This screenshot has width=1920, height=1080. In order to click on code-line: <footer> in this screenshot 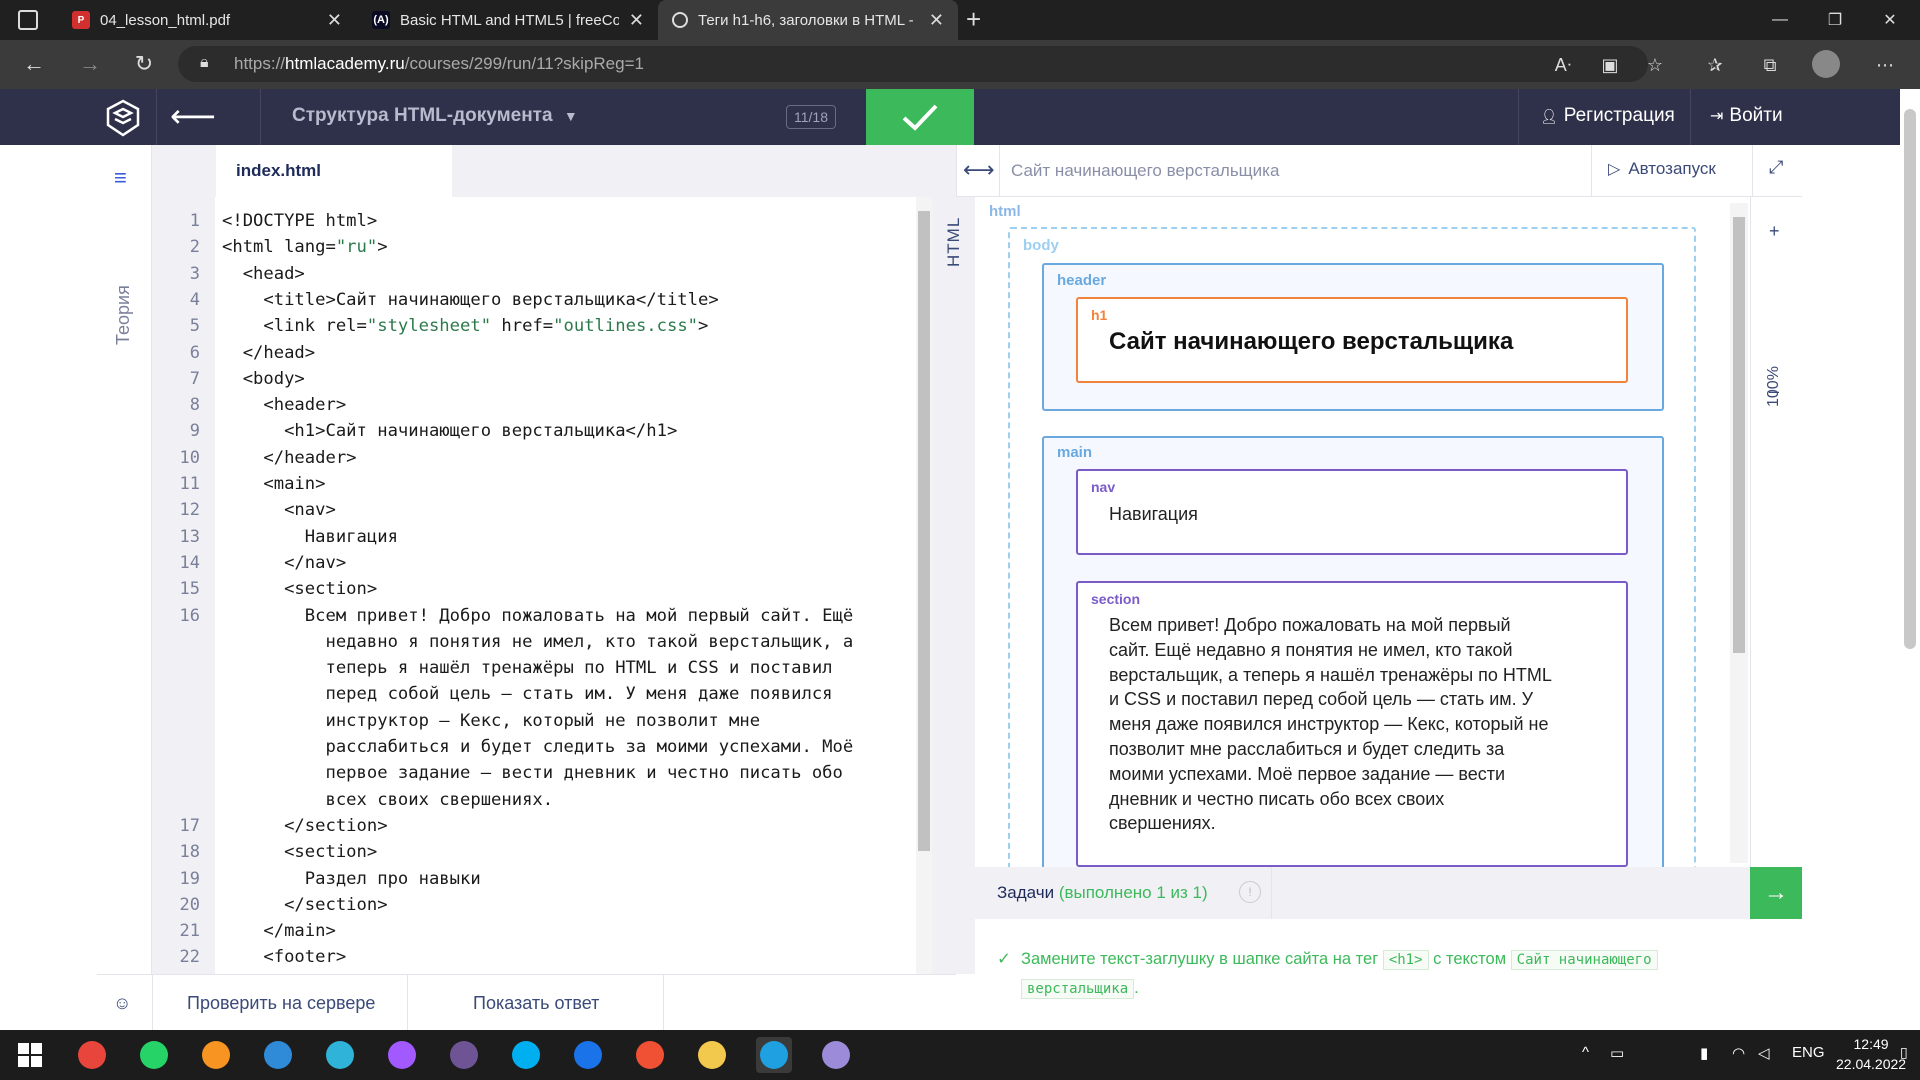, I will do `click(284, 957)`.